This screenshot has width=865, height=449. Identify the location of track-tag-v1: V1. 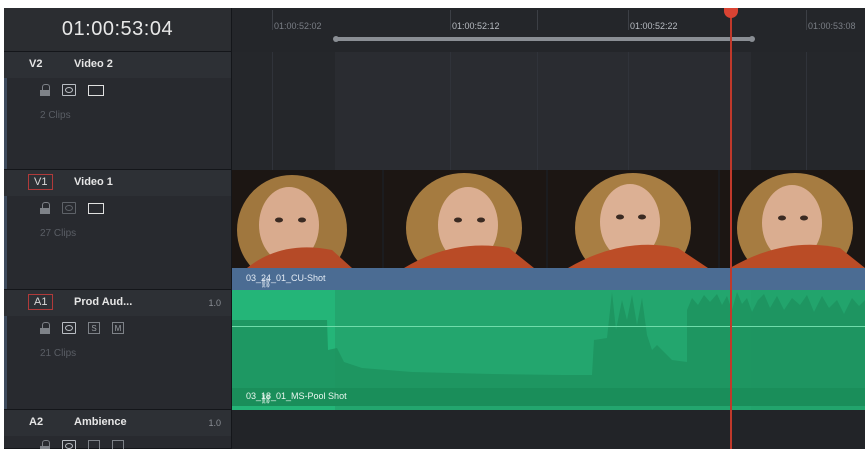
(41, 182).